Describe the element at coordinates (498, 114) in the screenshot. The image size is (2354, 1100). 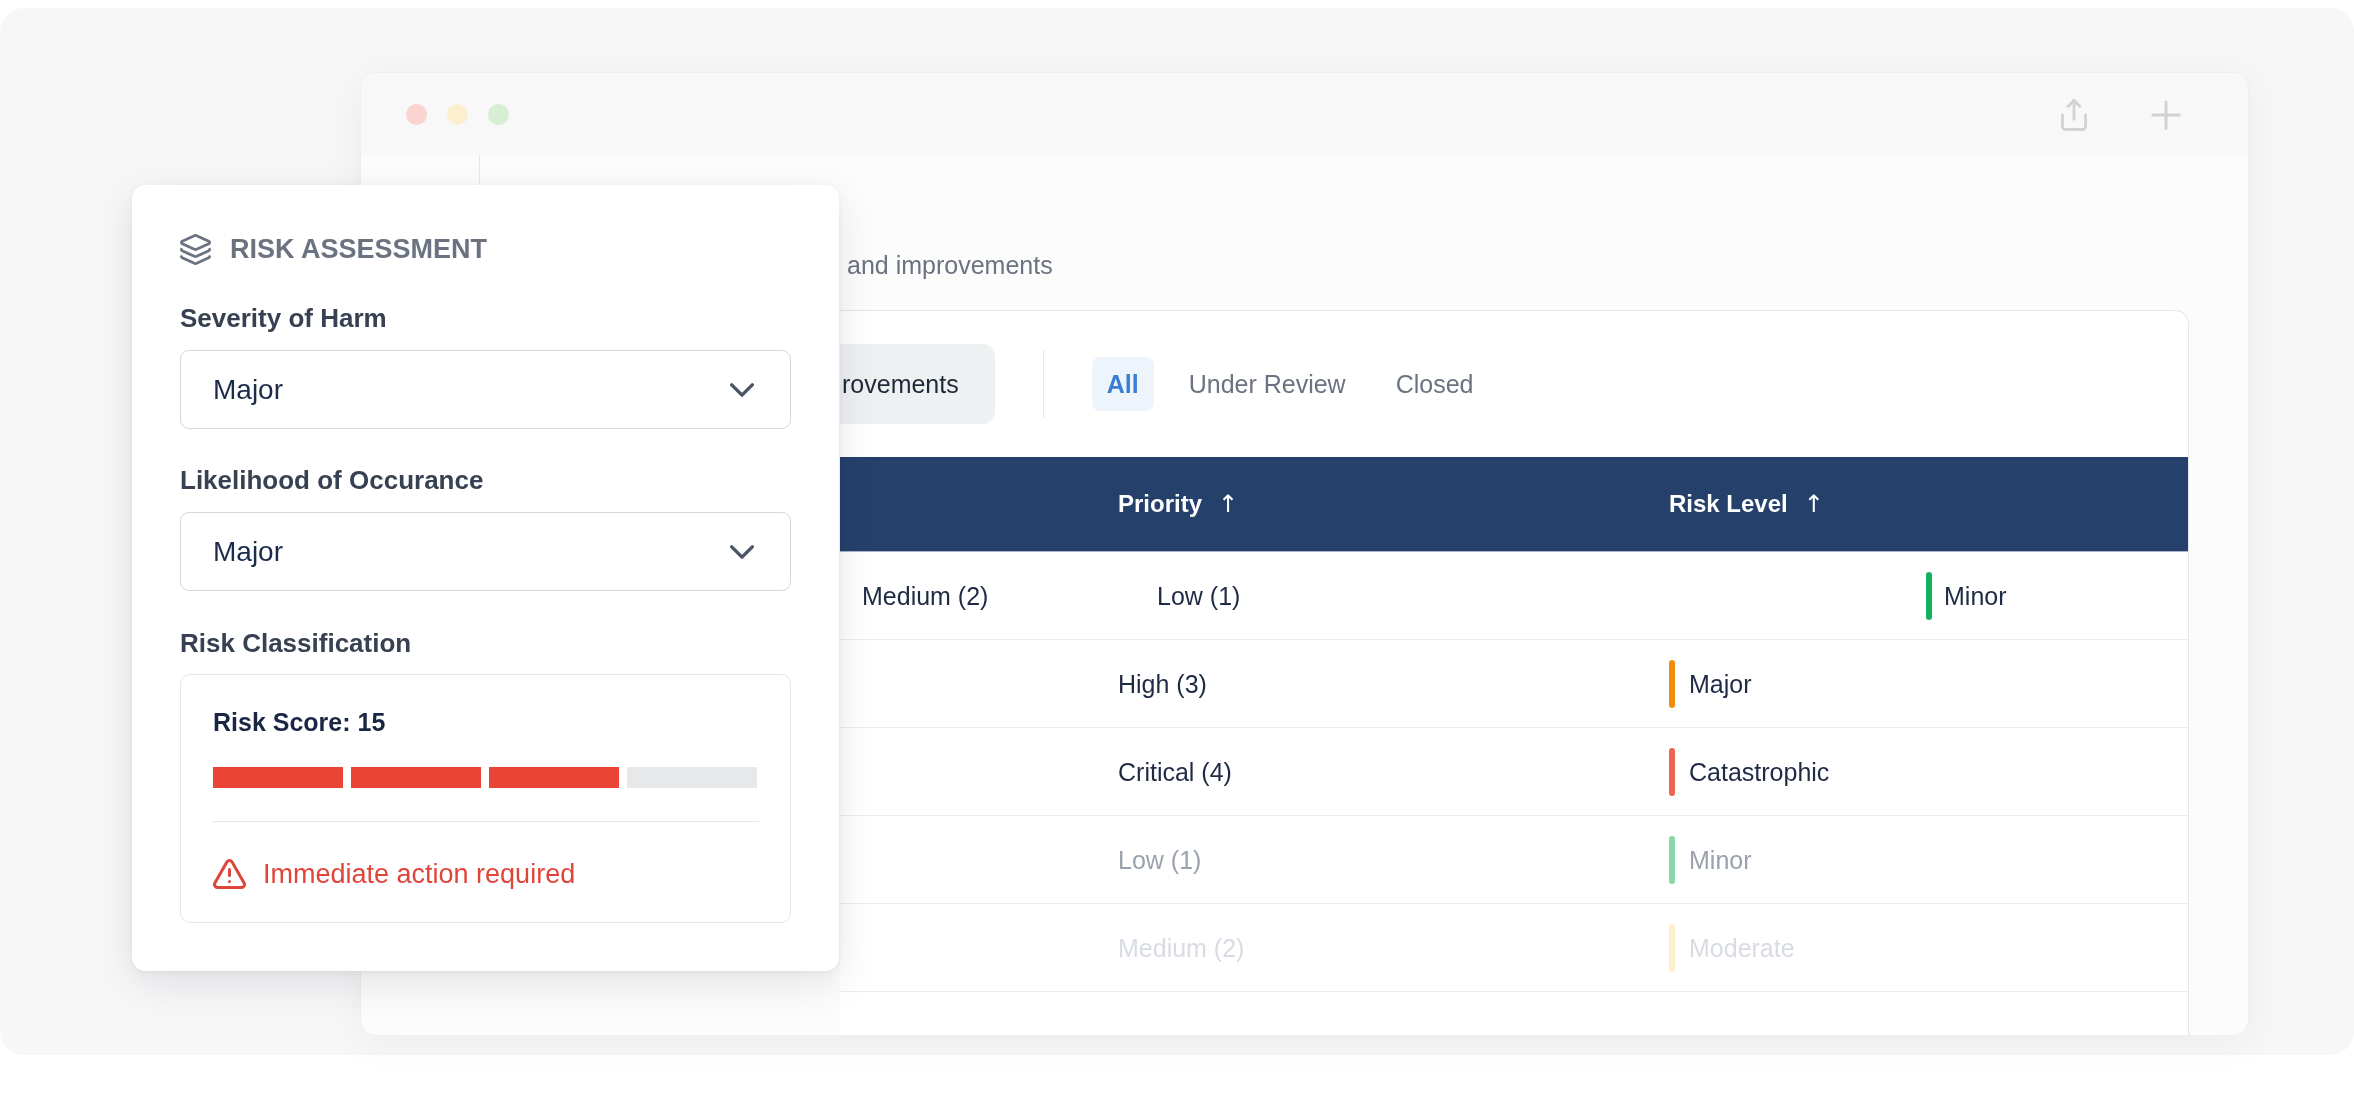
I see `window-maximize-icon` at that location.